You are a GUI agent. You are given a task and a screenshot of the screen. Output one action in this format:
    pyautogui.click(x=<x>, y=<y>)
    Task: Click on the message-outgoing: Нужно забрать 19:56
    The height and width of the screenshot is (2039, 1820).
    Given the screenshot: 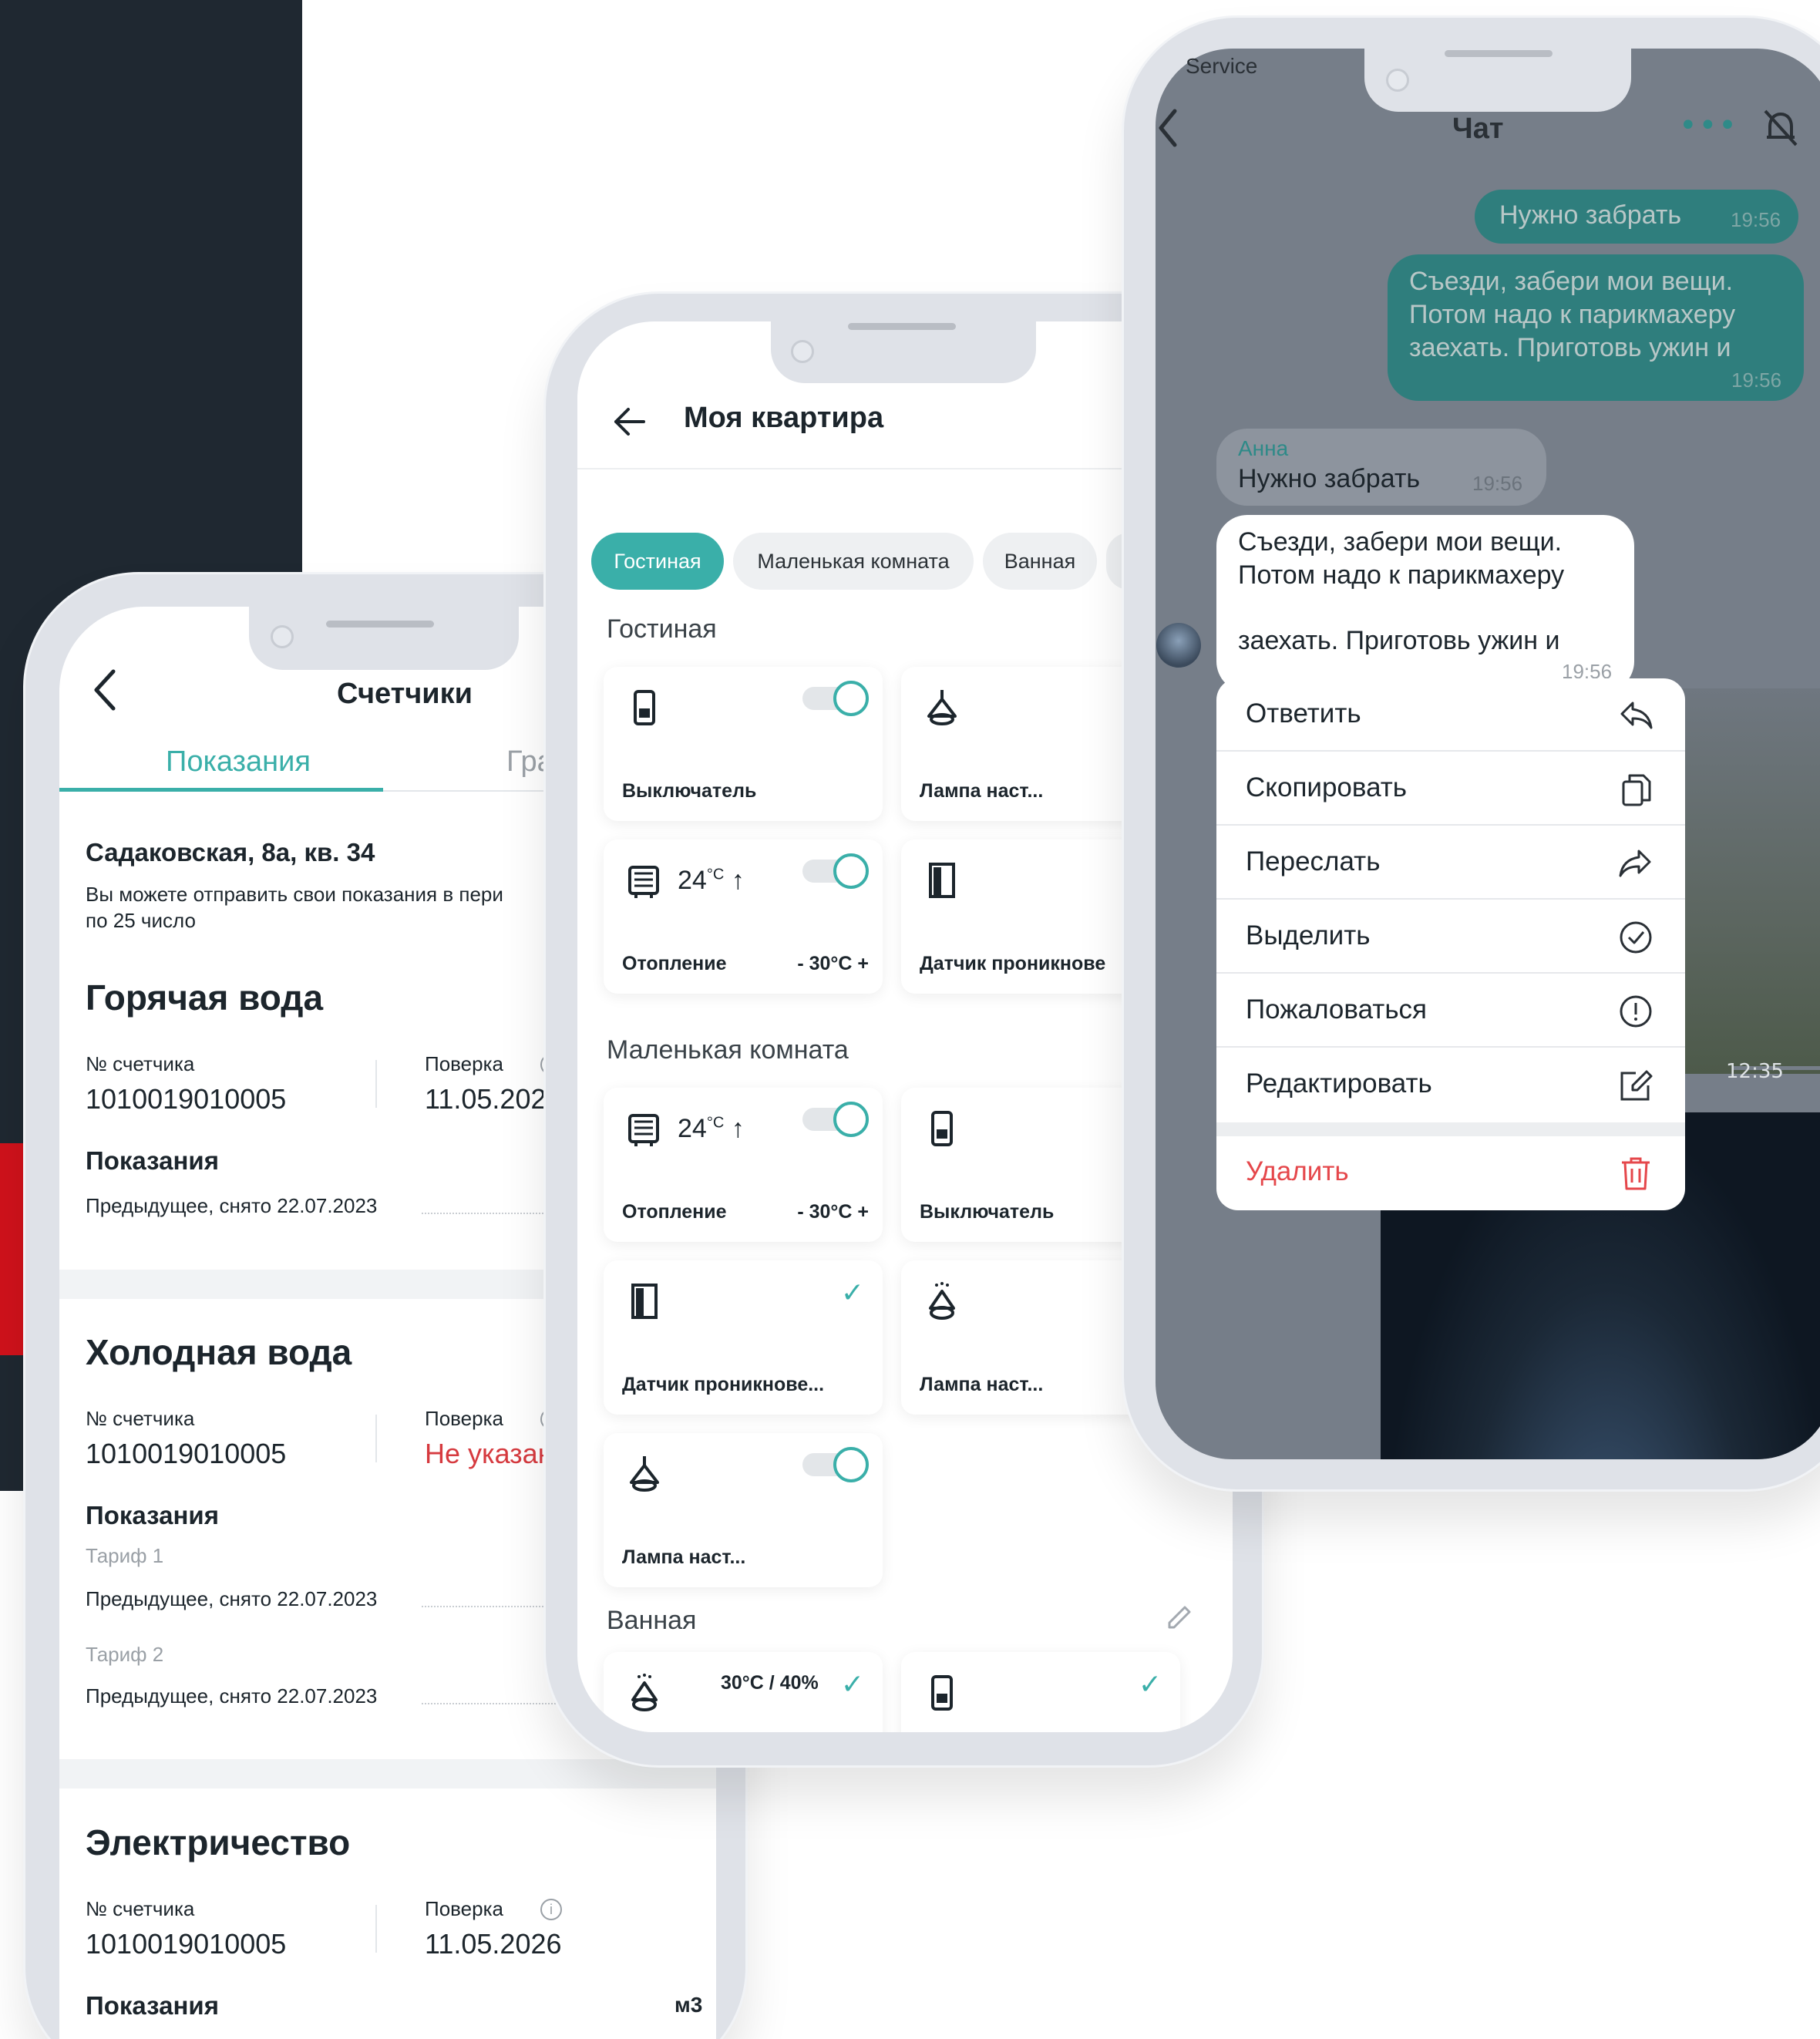 What is the action you would take?
    pyautogui.click(x=1637, y=217)
    